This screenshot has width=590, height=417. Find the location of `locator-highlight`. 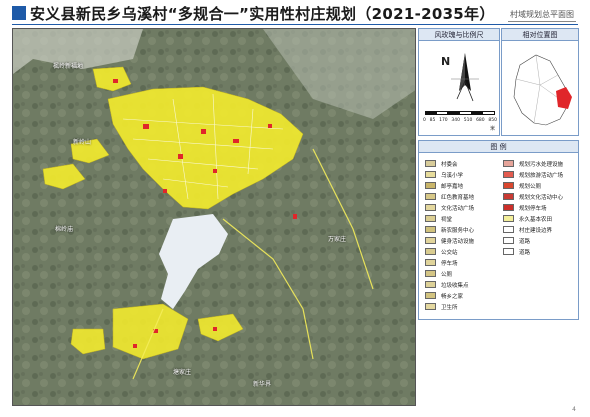

locator-highlight is located at coordinates (564, 98).